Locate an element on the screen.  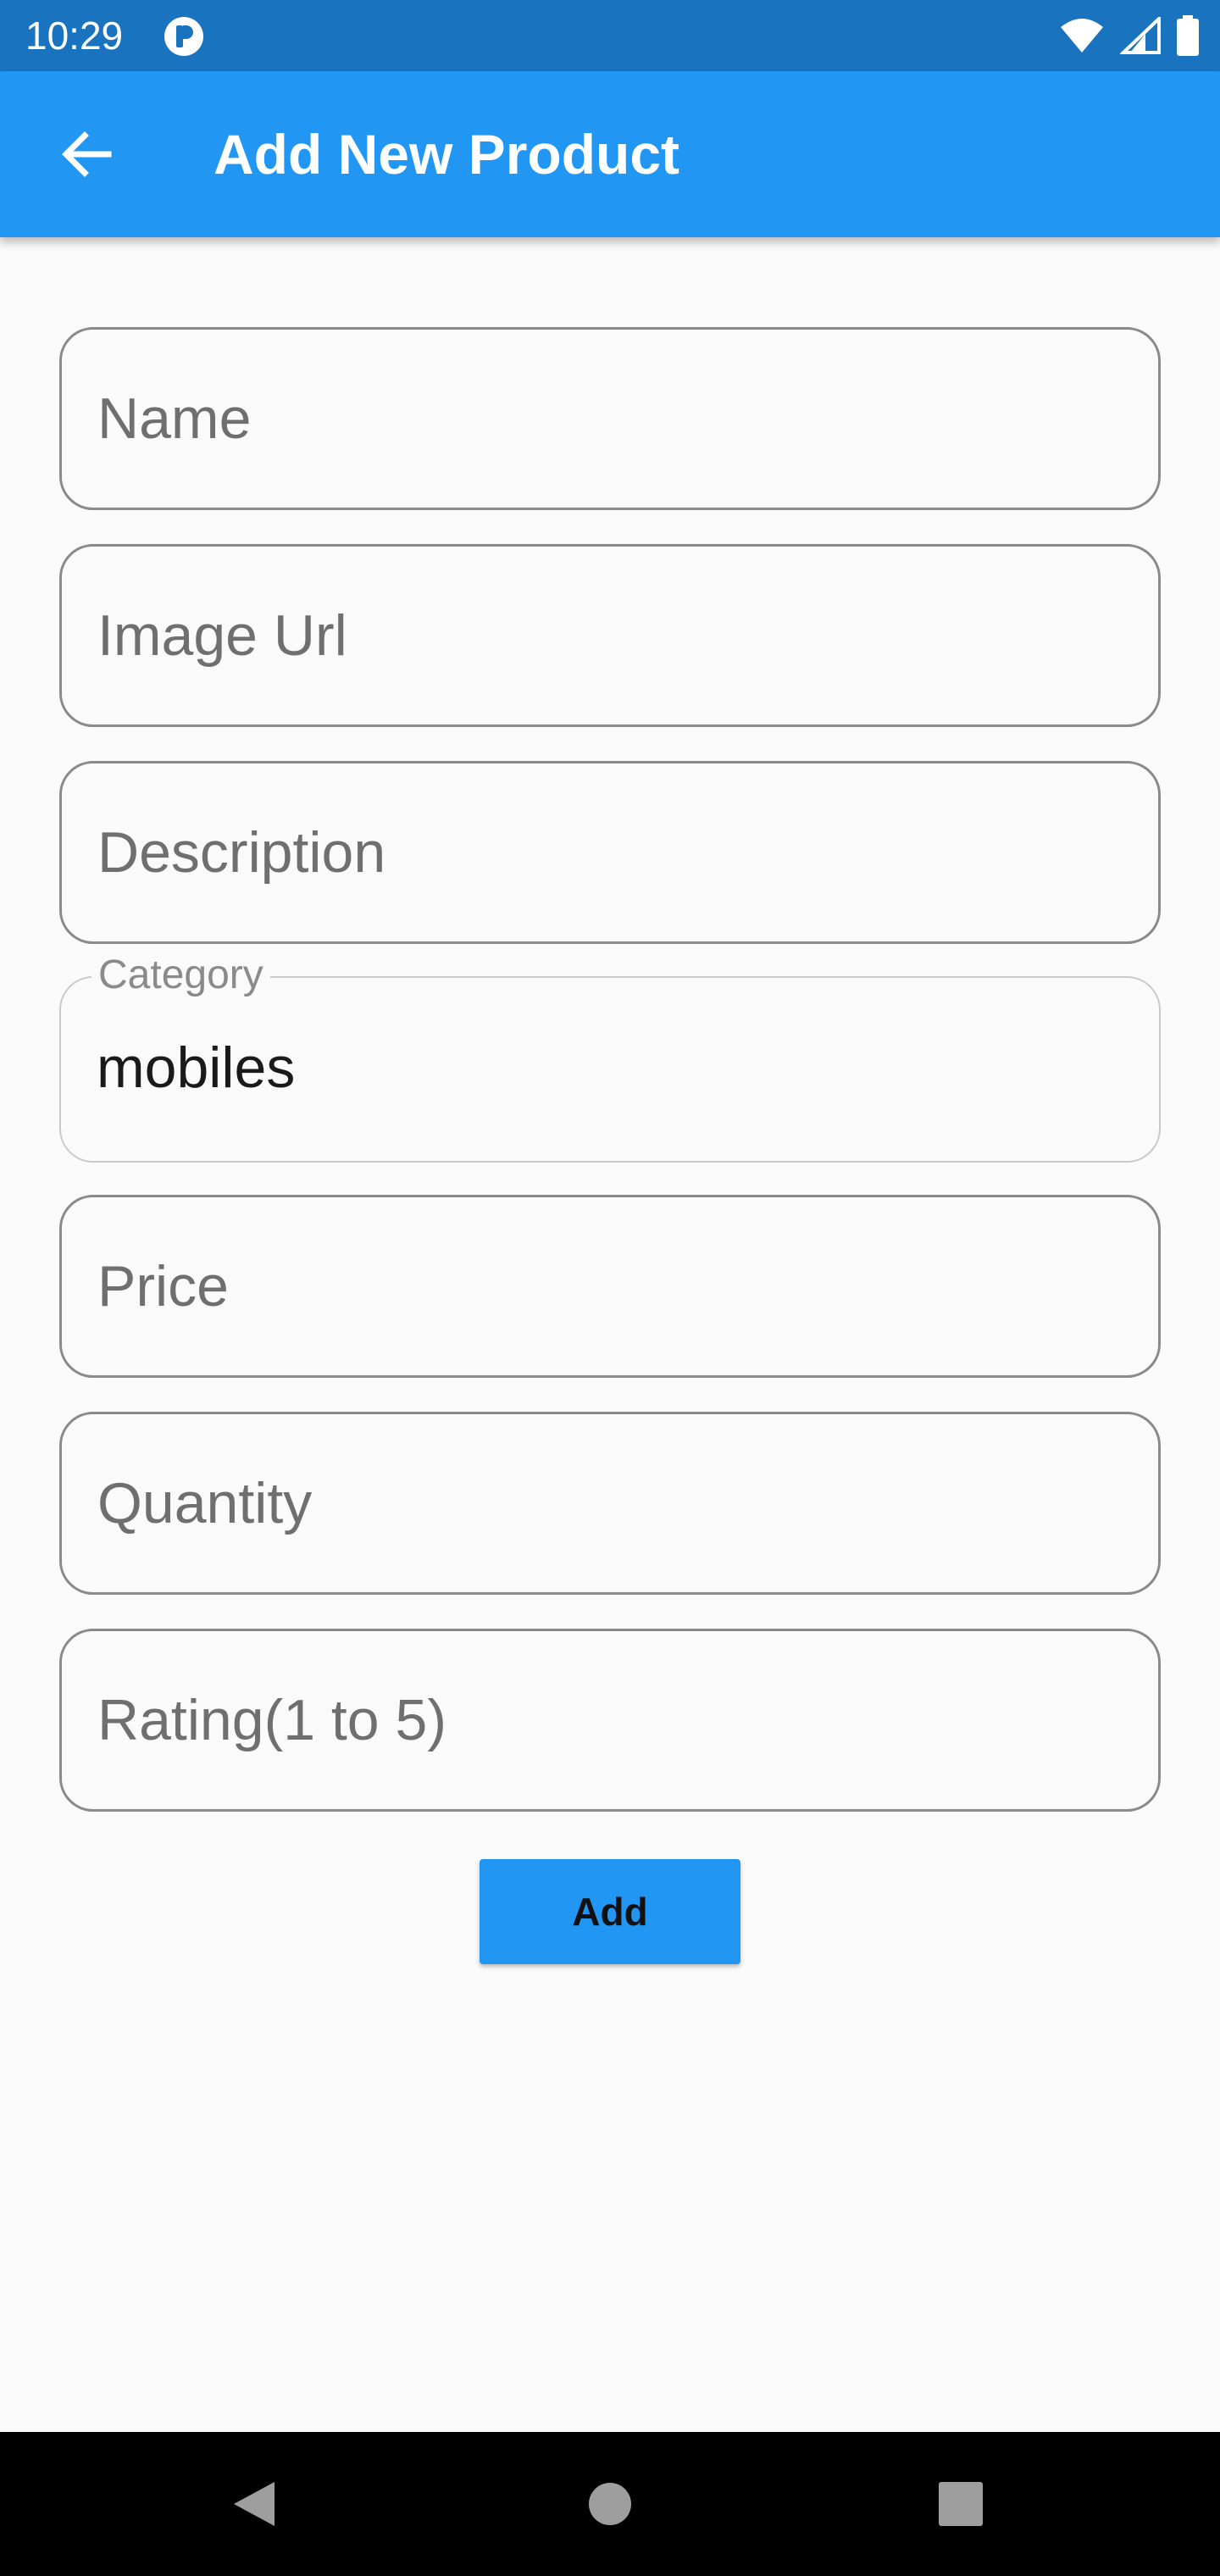
back-button is located at coordinates (86, 154).